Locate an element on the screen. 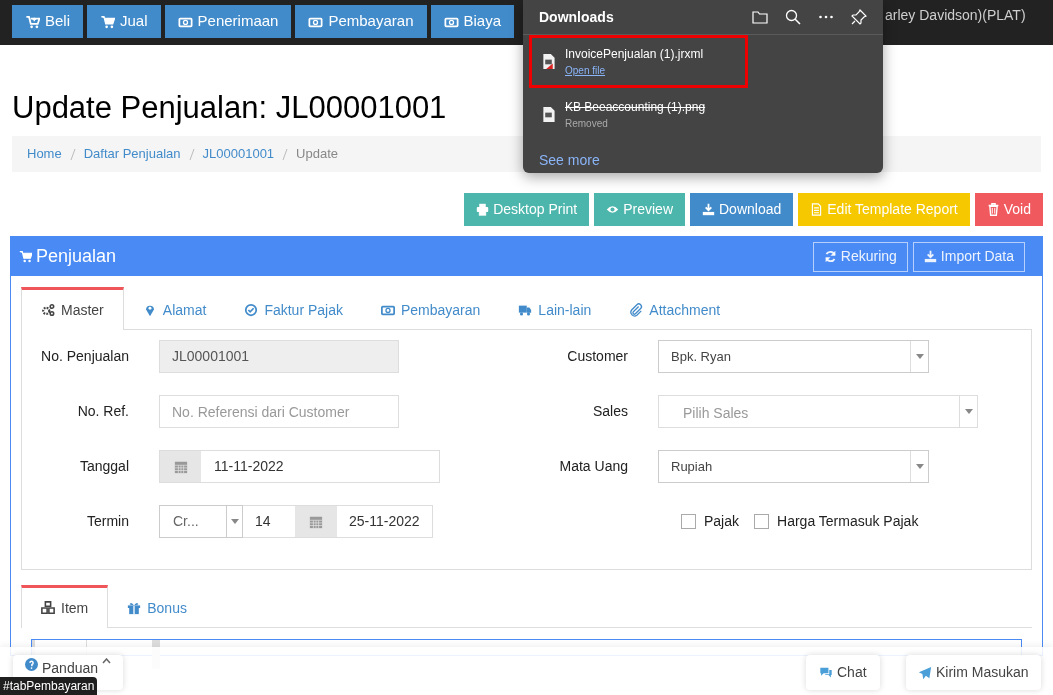  field-label: Customer is located at coordinates (597, 356).